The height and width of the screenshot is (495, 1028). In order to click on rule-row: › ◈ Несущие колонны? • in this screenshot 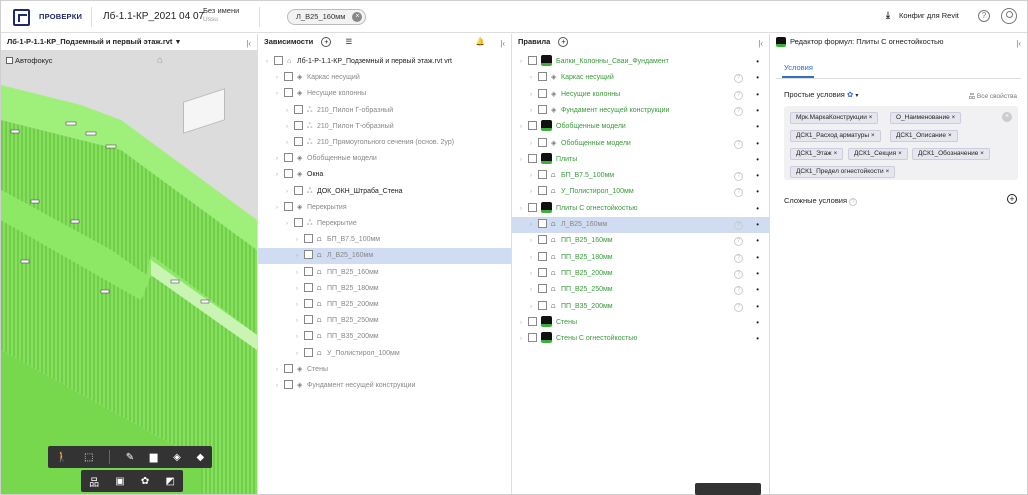, I will do `click(640, 95)`.